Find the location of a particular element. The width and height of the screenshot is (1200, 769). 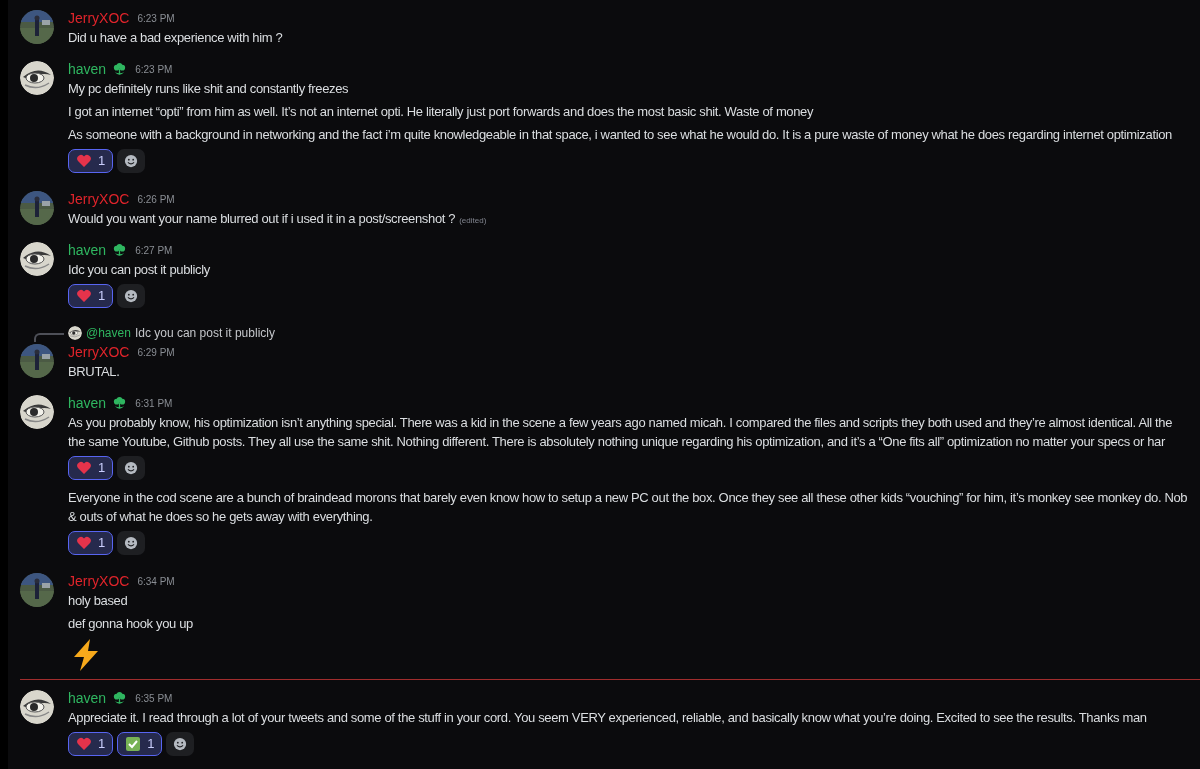

reply-connector is located at coordinates (49, 337).